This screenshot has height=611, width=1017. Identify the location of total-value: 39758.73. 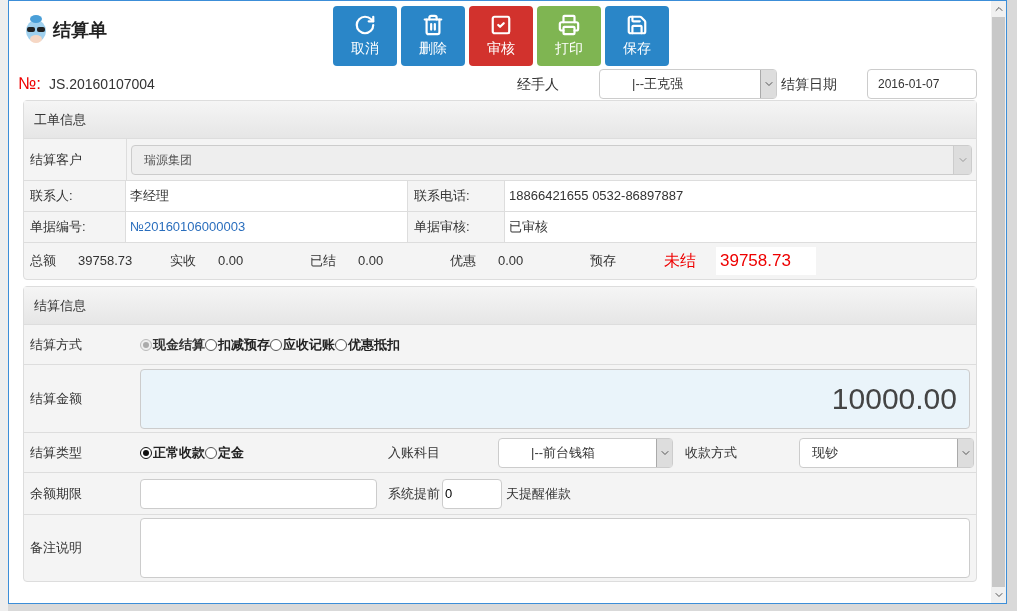
(105, 261).